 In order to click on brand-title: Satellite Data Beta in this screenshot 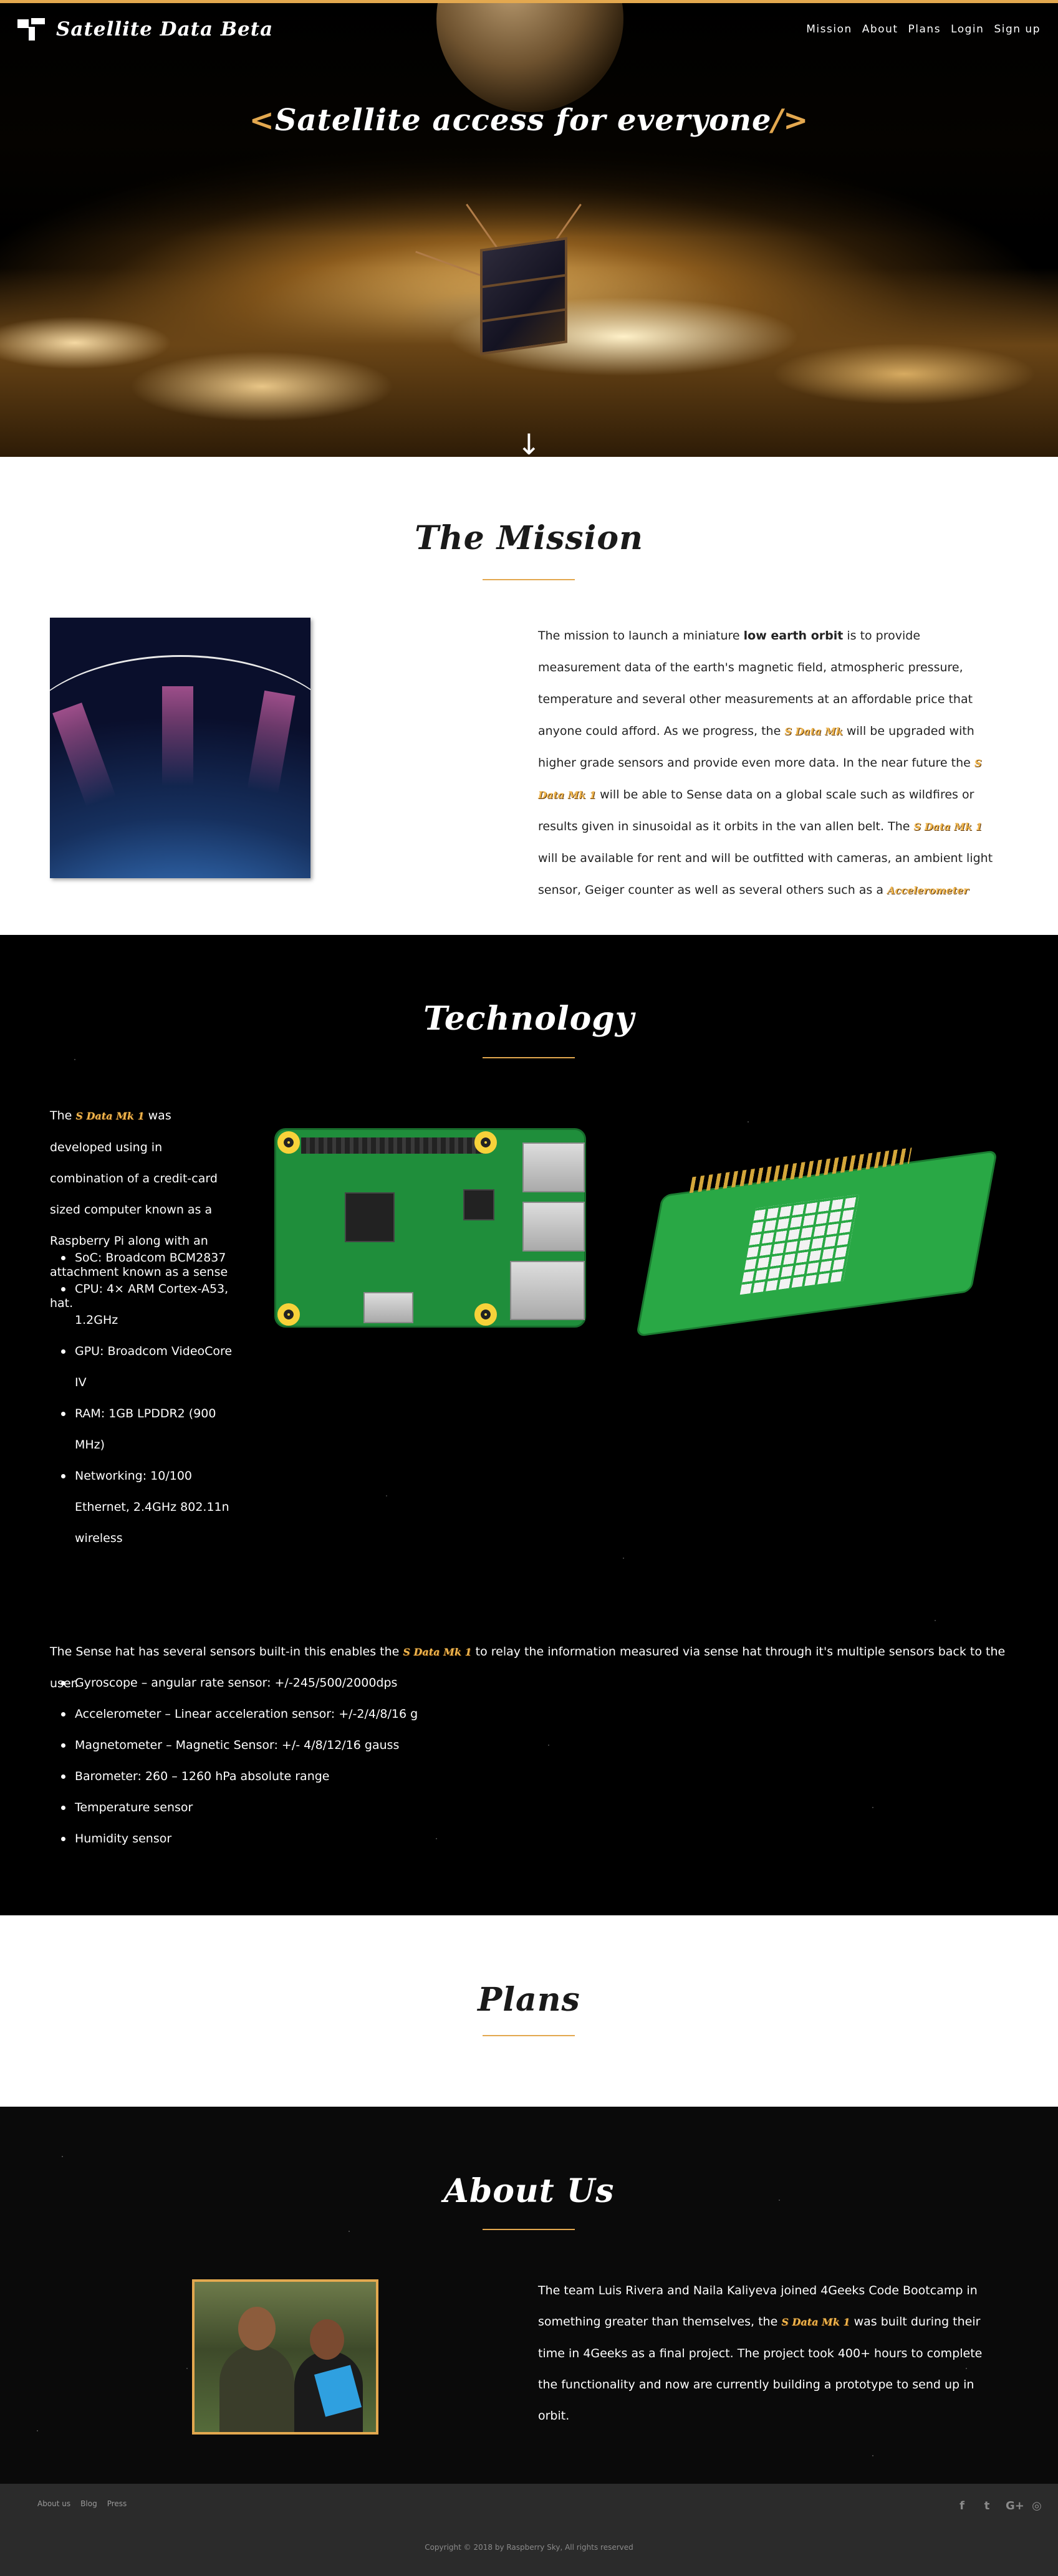, I will do `click(165, 29)`.